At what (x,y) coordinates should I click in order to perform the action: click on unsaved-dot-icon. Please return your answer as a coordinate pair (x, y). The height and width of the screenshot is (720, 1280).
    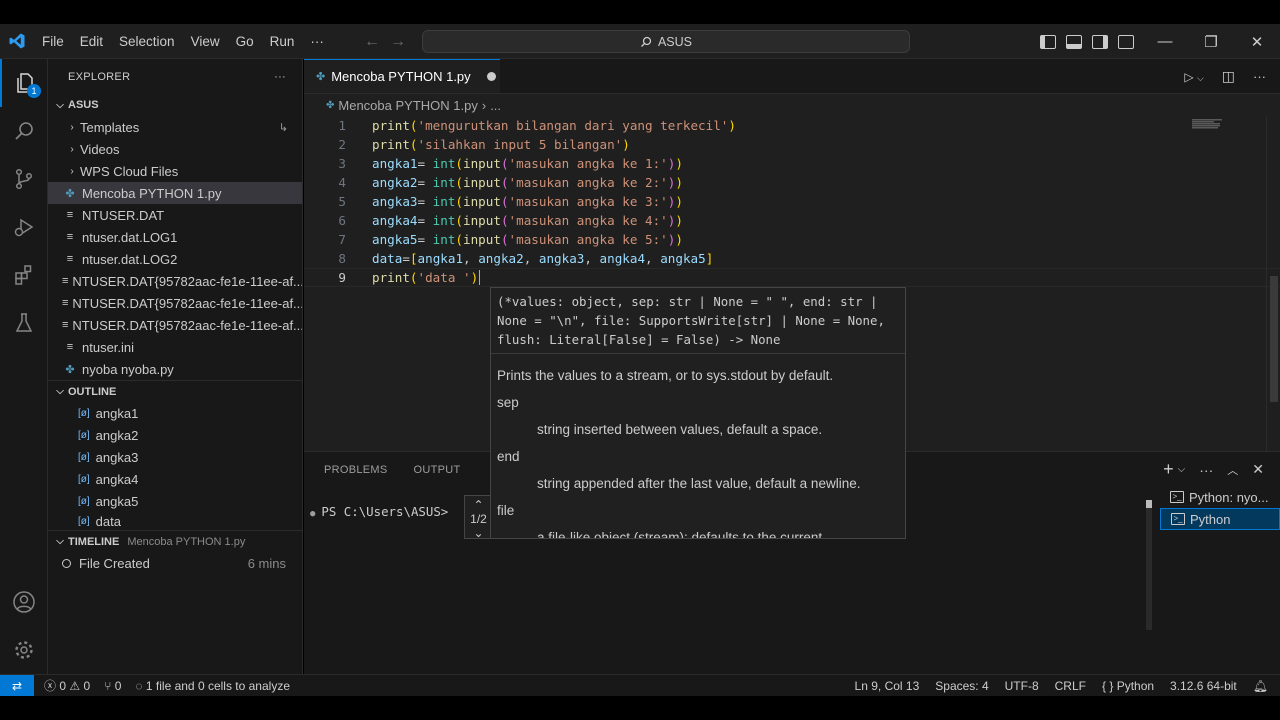
    Looking at the image, I should click on (491, 76).